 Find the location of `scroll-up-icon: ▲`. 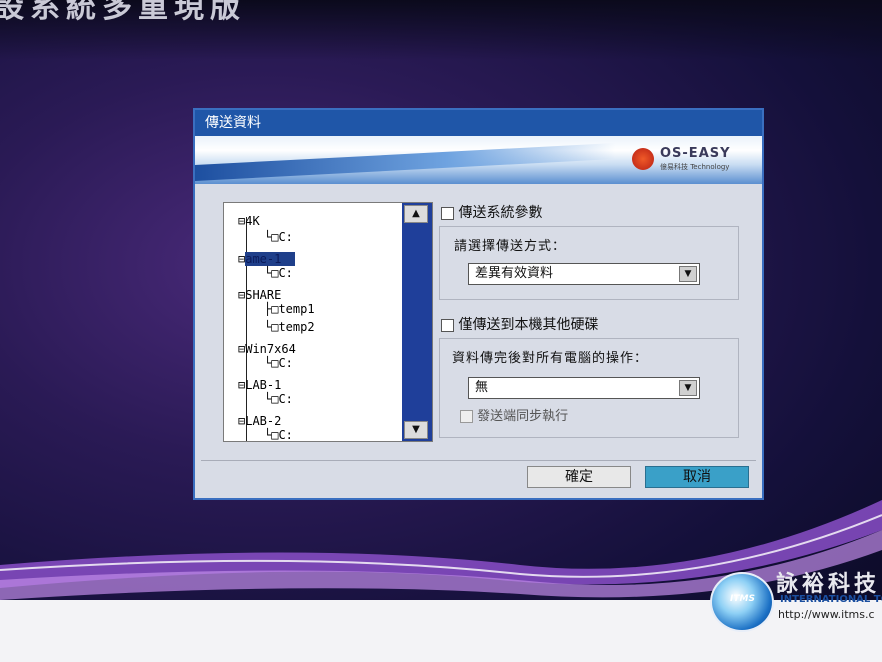

scroll-up-icon: ▲ is located at coordinates (416, 214).